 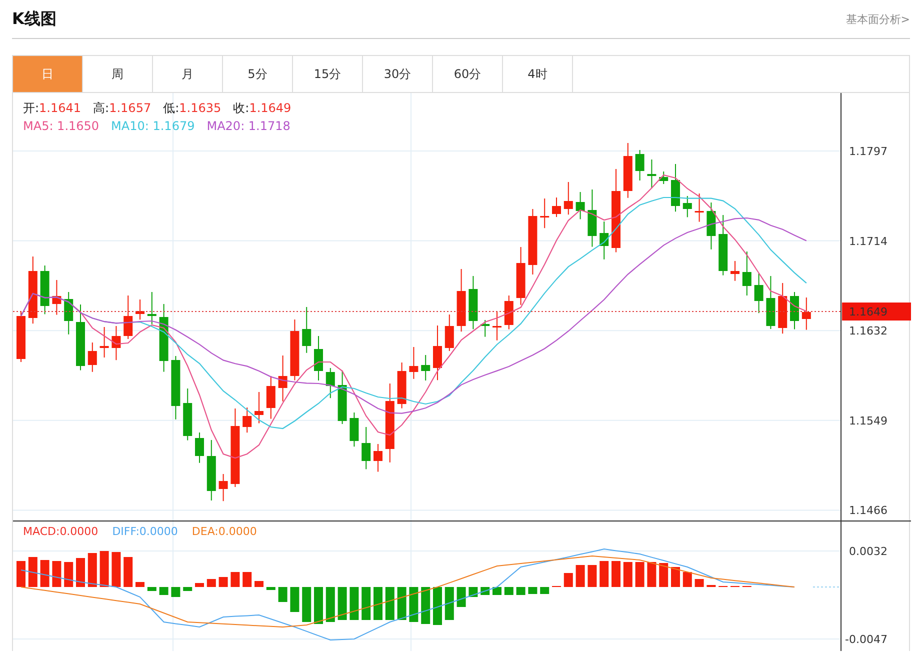 I want to click on ohlc-value: 1.1635, so click(x=200, y=108).